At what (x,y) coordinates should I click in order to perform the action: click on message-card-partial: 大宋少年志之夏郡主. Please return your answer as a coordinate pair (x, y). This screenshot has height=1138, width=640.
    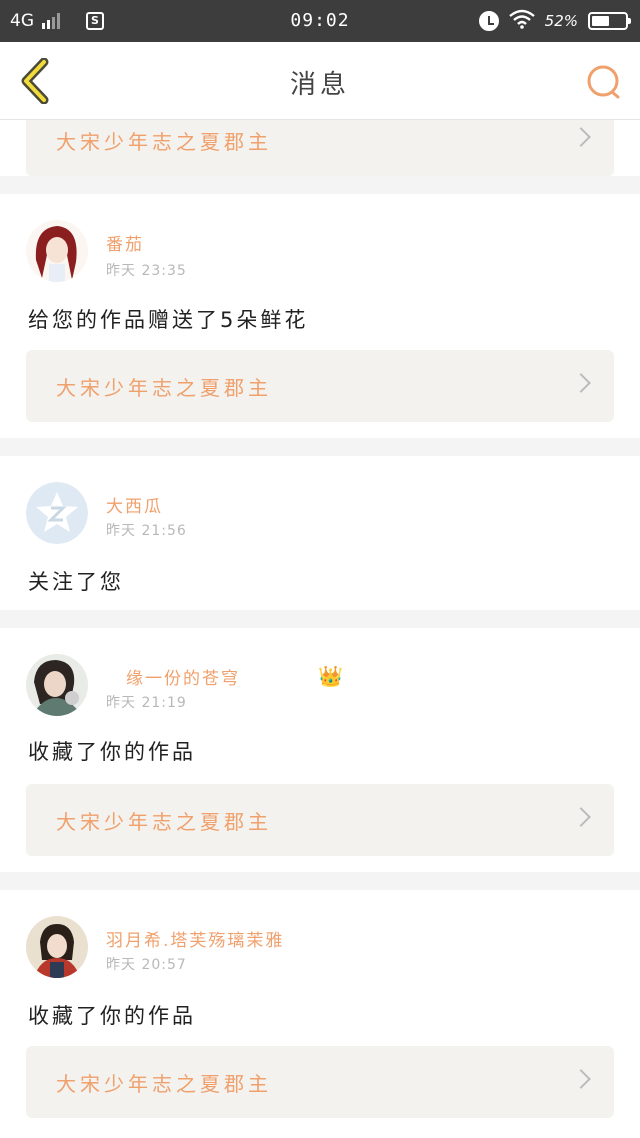
    Looking at the image, I should click on (320, 140).